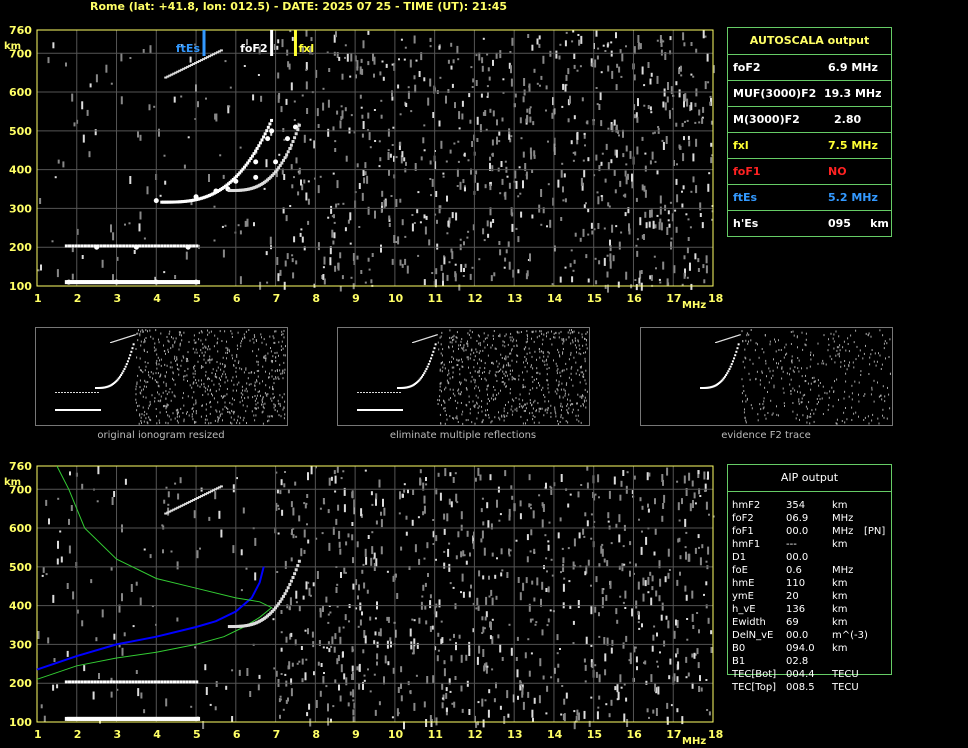  What do you see at coordinates (845, 687) in the screenshot?
I see `aip-unit: TECU` at bounding box center [845, 687].